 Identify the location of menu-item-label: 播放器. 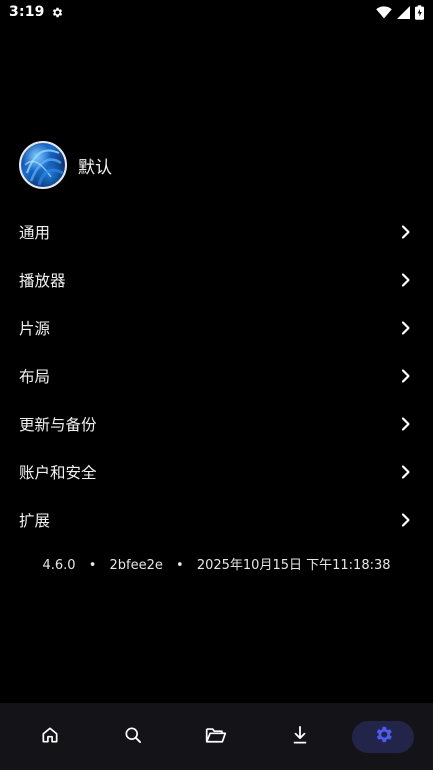
(42, 281).